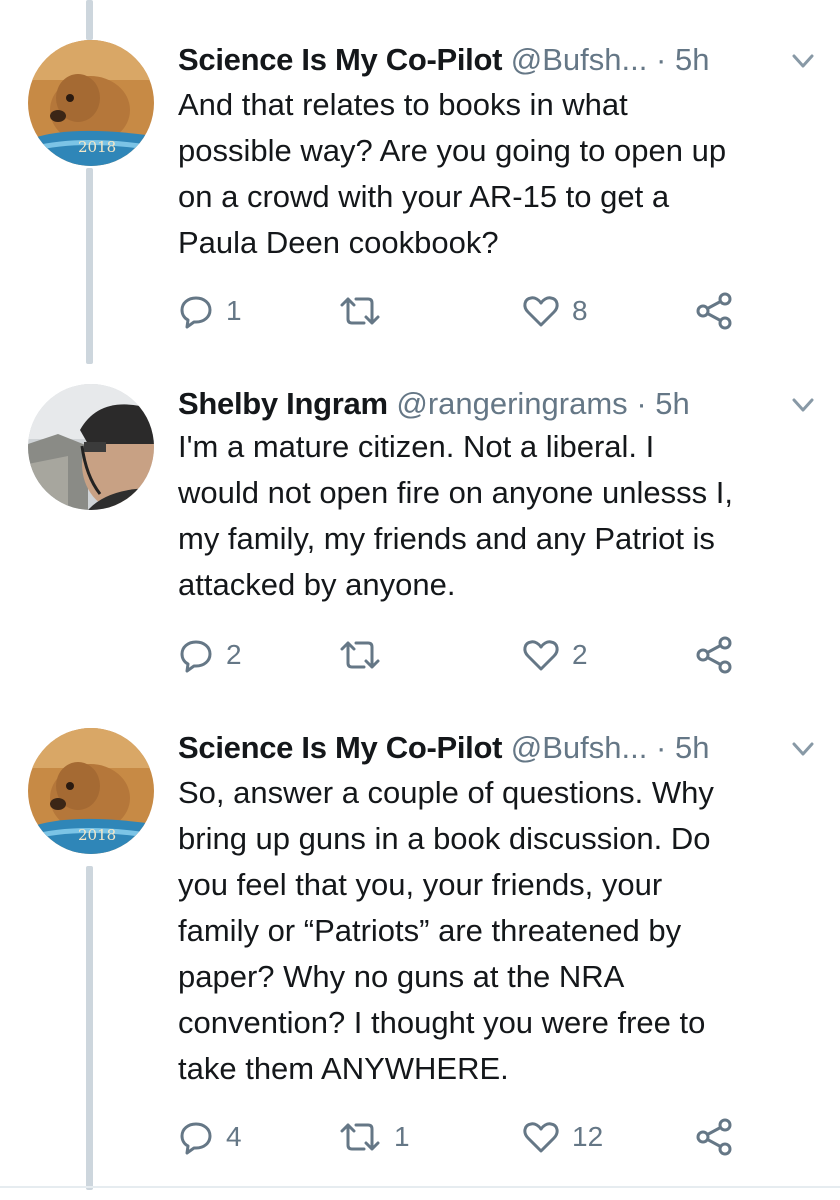  What do you see at coordinates (455, 492) in the screenshot?
I see `tweet-text-line: would not open fire on anyone unlesss I,` at bounding box center [455, 492].